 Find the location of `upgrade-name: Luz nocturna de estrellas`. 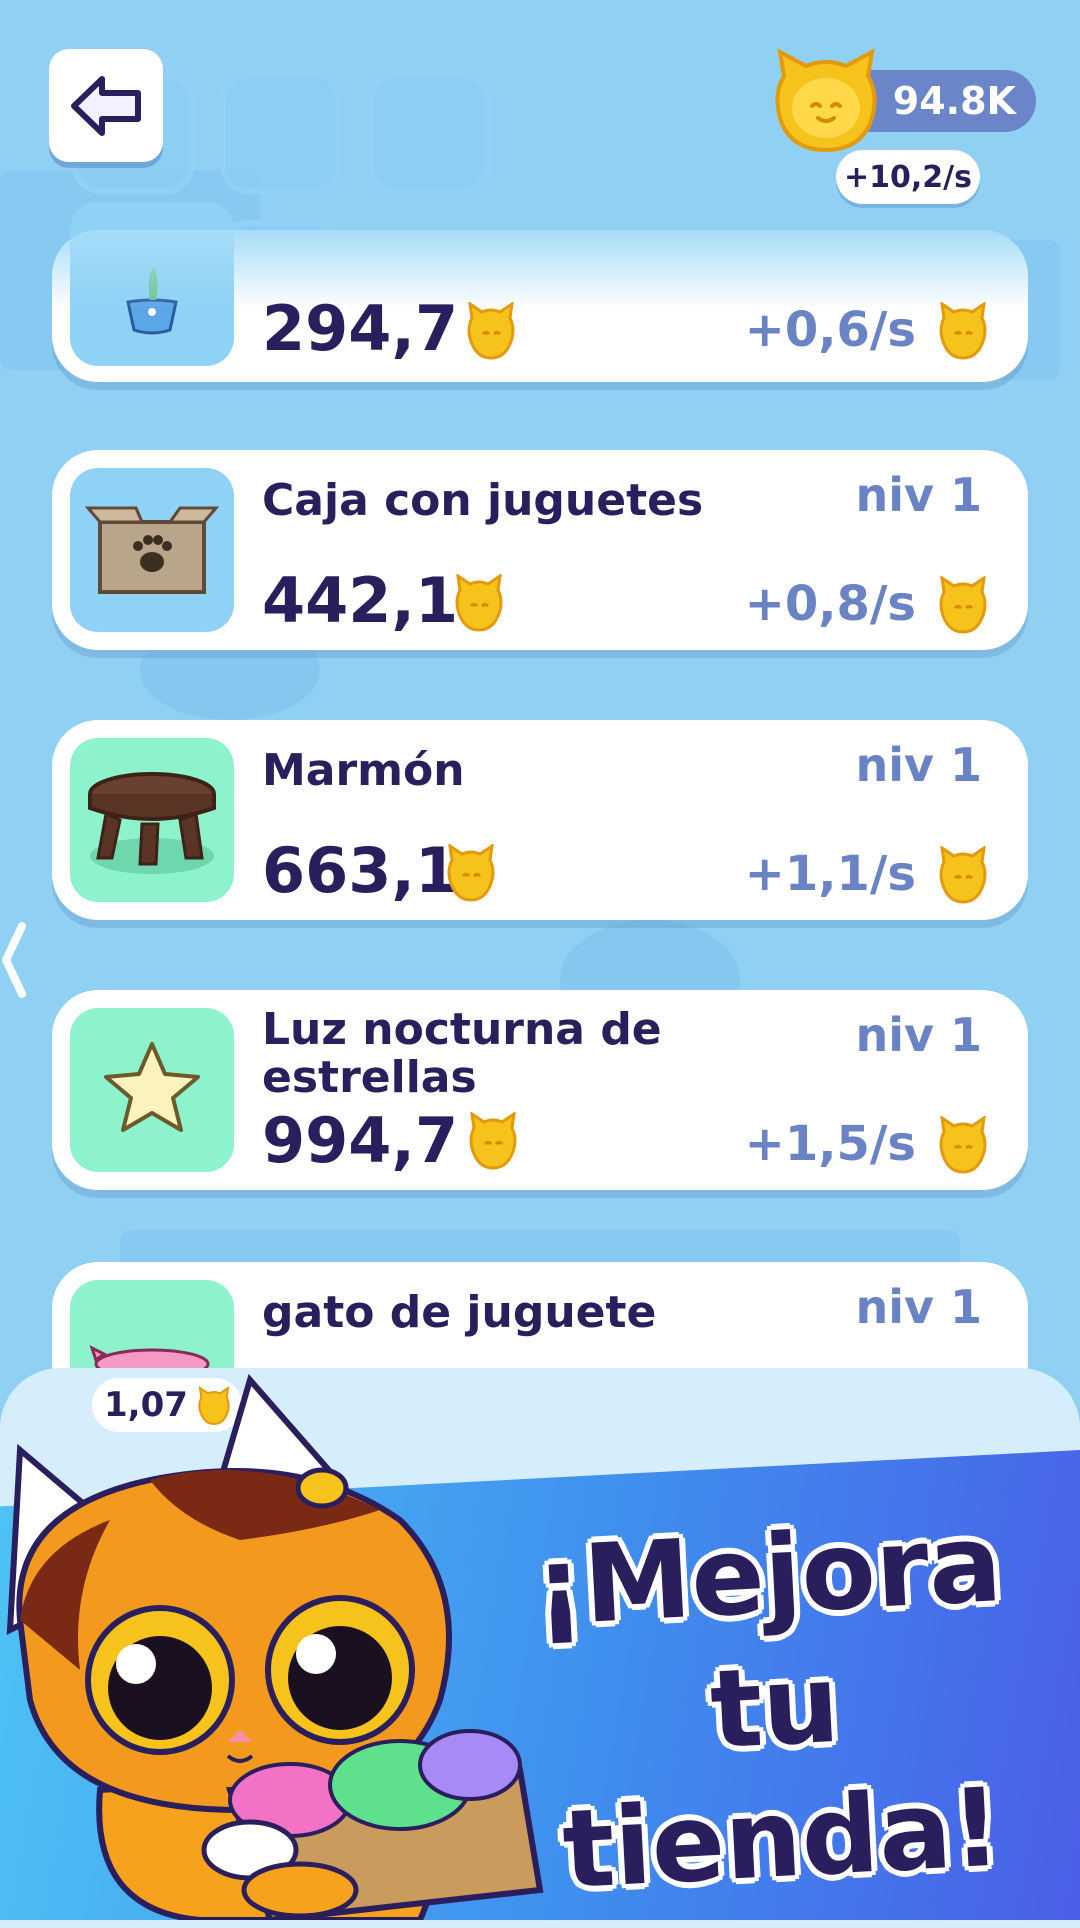

upgrade-name: Luz nocturna de estrellas is located at coordinates (462, 1053).